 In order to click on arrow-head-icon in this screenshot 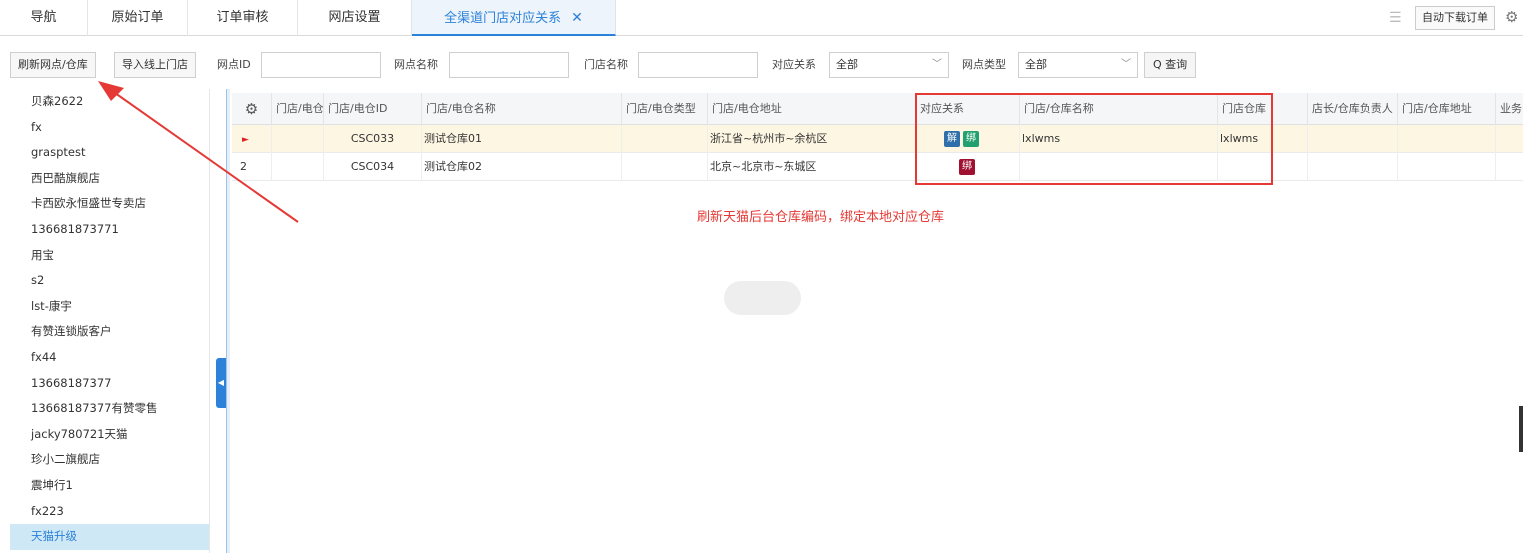, I will do `click(111, 91)`.